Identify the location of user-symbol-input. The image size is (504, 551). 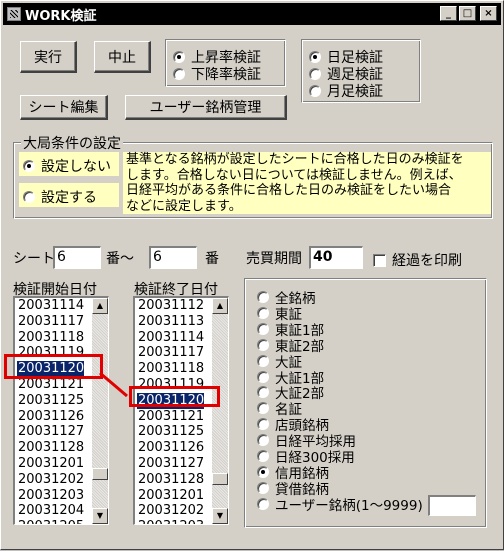
(452, 505).